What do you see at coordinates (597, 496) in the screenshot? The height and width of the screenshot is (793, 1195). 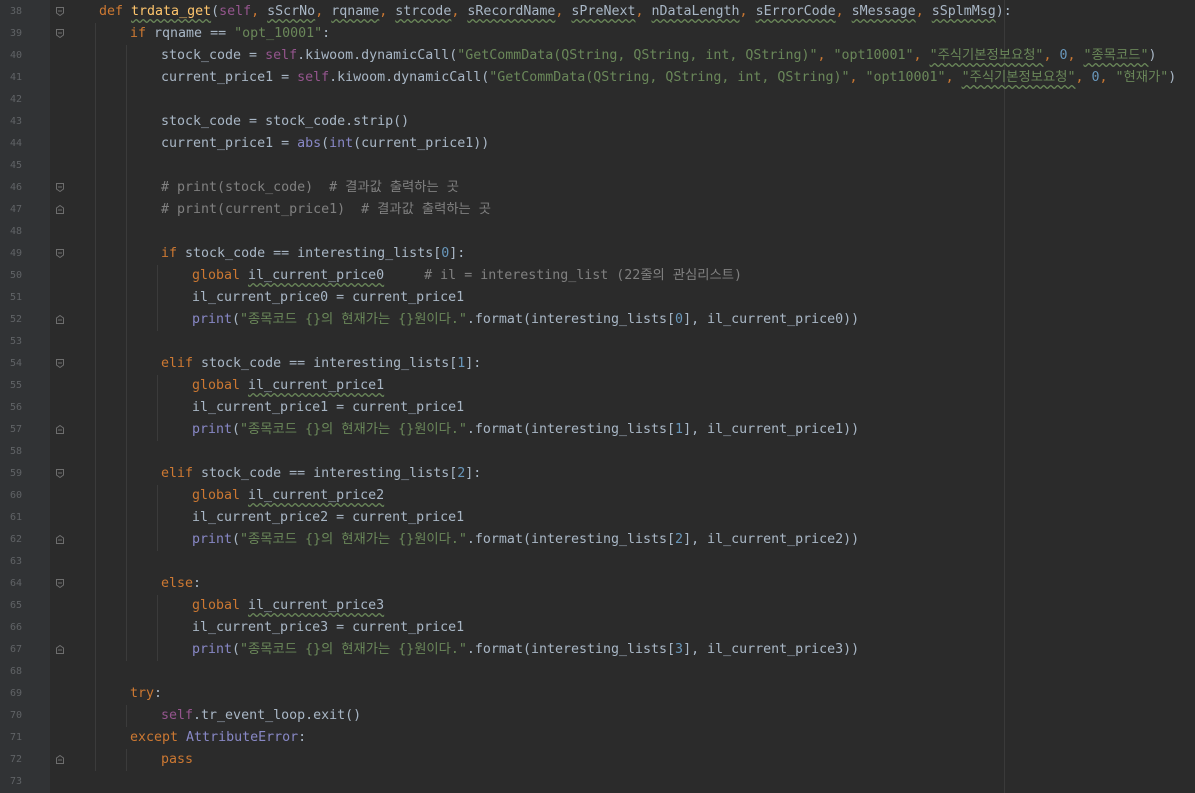 I see `code-line: 60 global il_current_price2` at bounding box center [597, 496].